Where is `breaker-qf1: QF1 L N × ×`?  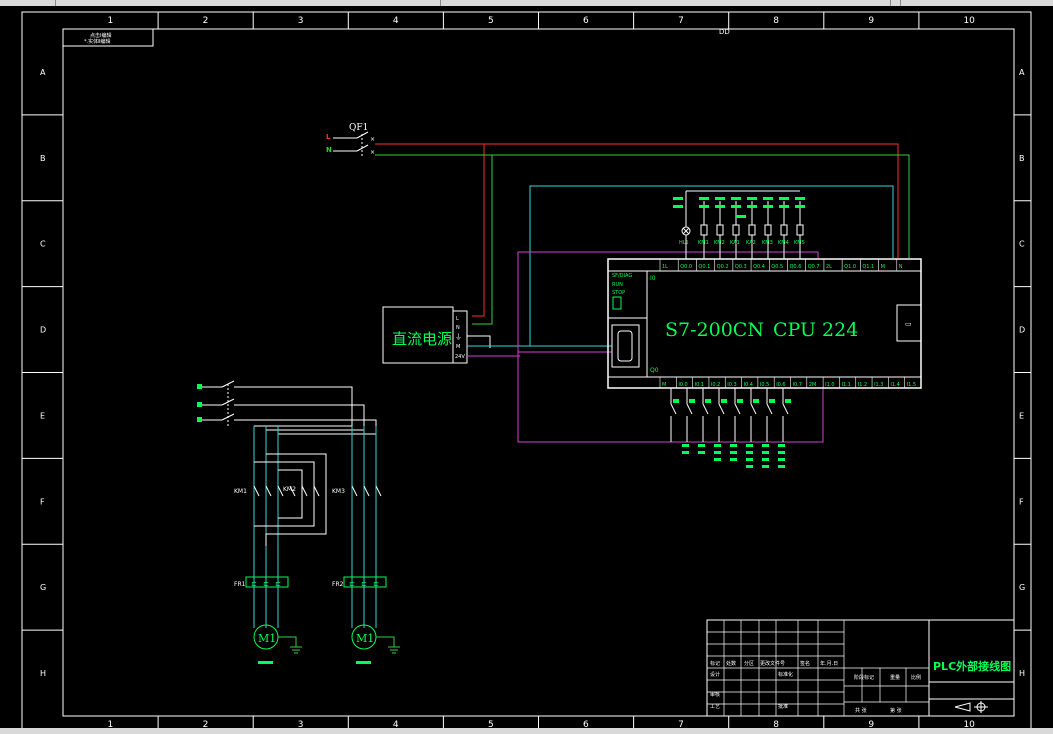 breaker-qf1: QF1 L N × × is located at coordinates (350, 139).